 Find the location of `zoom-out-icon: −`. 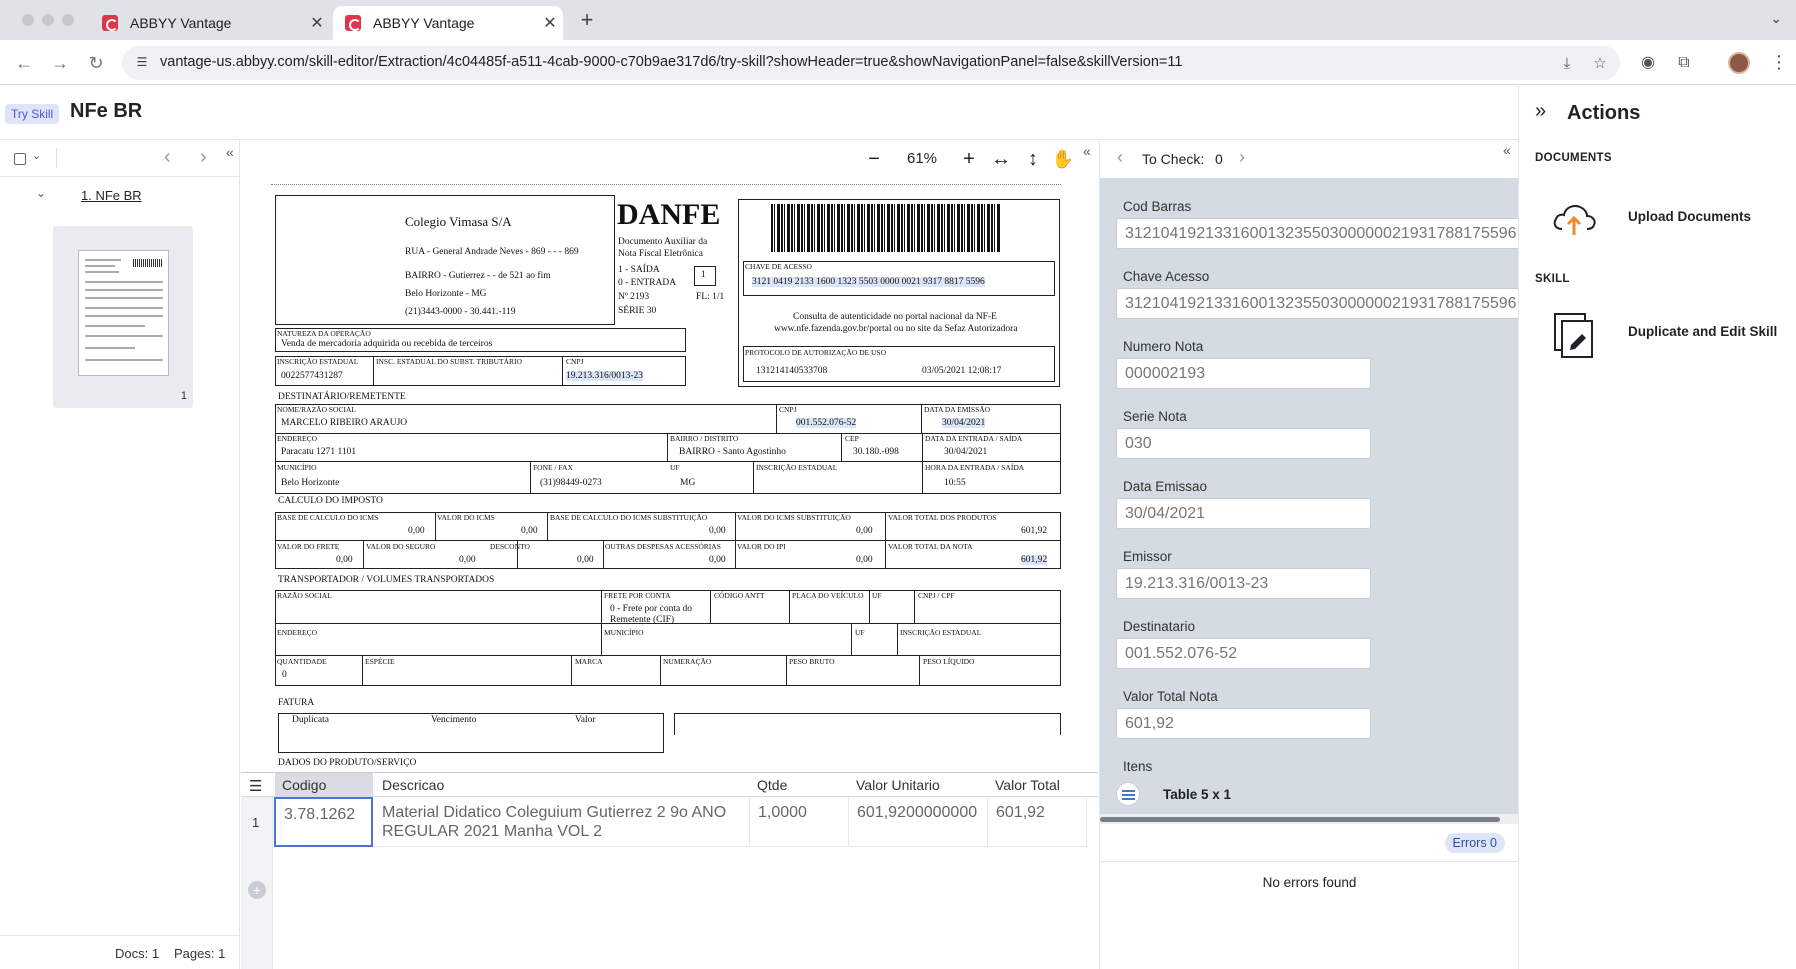

zoom-out-icon: − is located at coordinates (874, 159).